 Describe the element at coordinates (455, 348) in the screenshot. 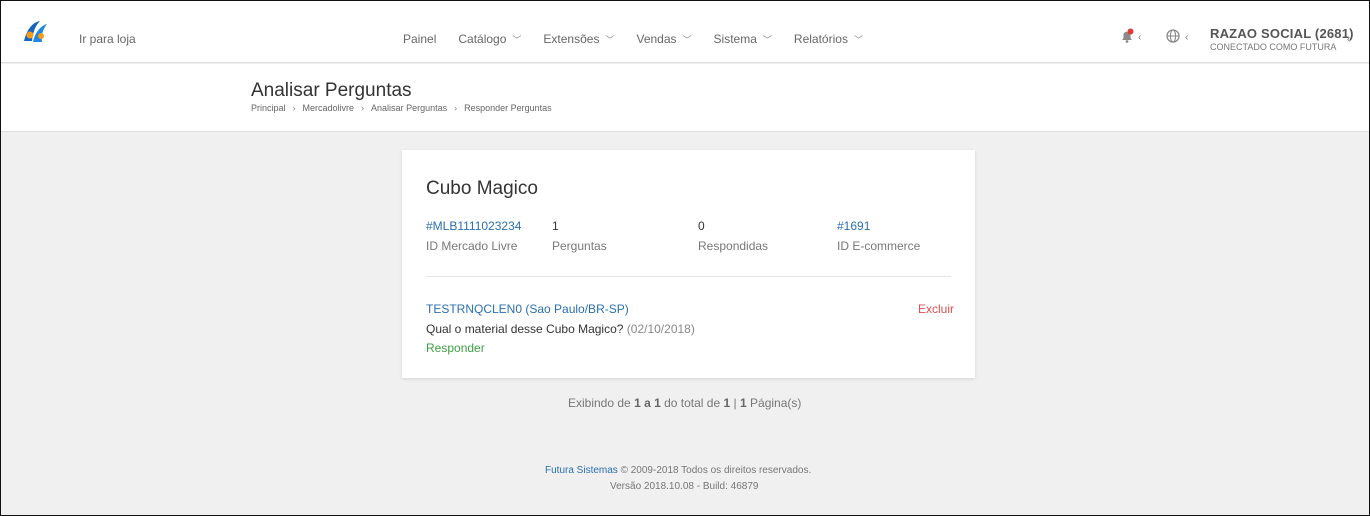

I see `reply-button: Responder` at that location.